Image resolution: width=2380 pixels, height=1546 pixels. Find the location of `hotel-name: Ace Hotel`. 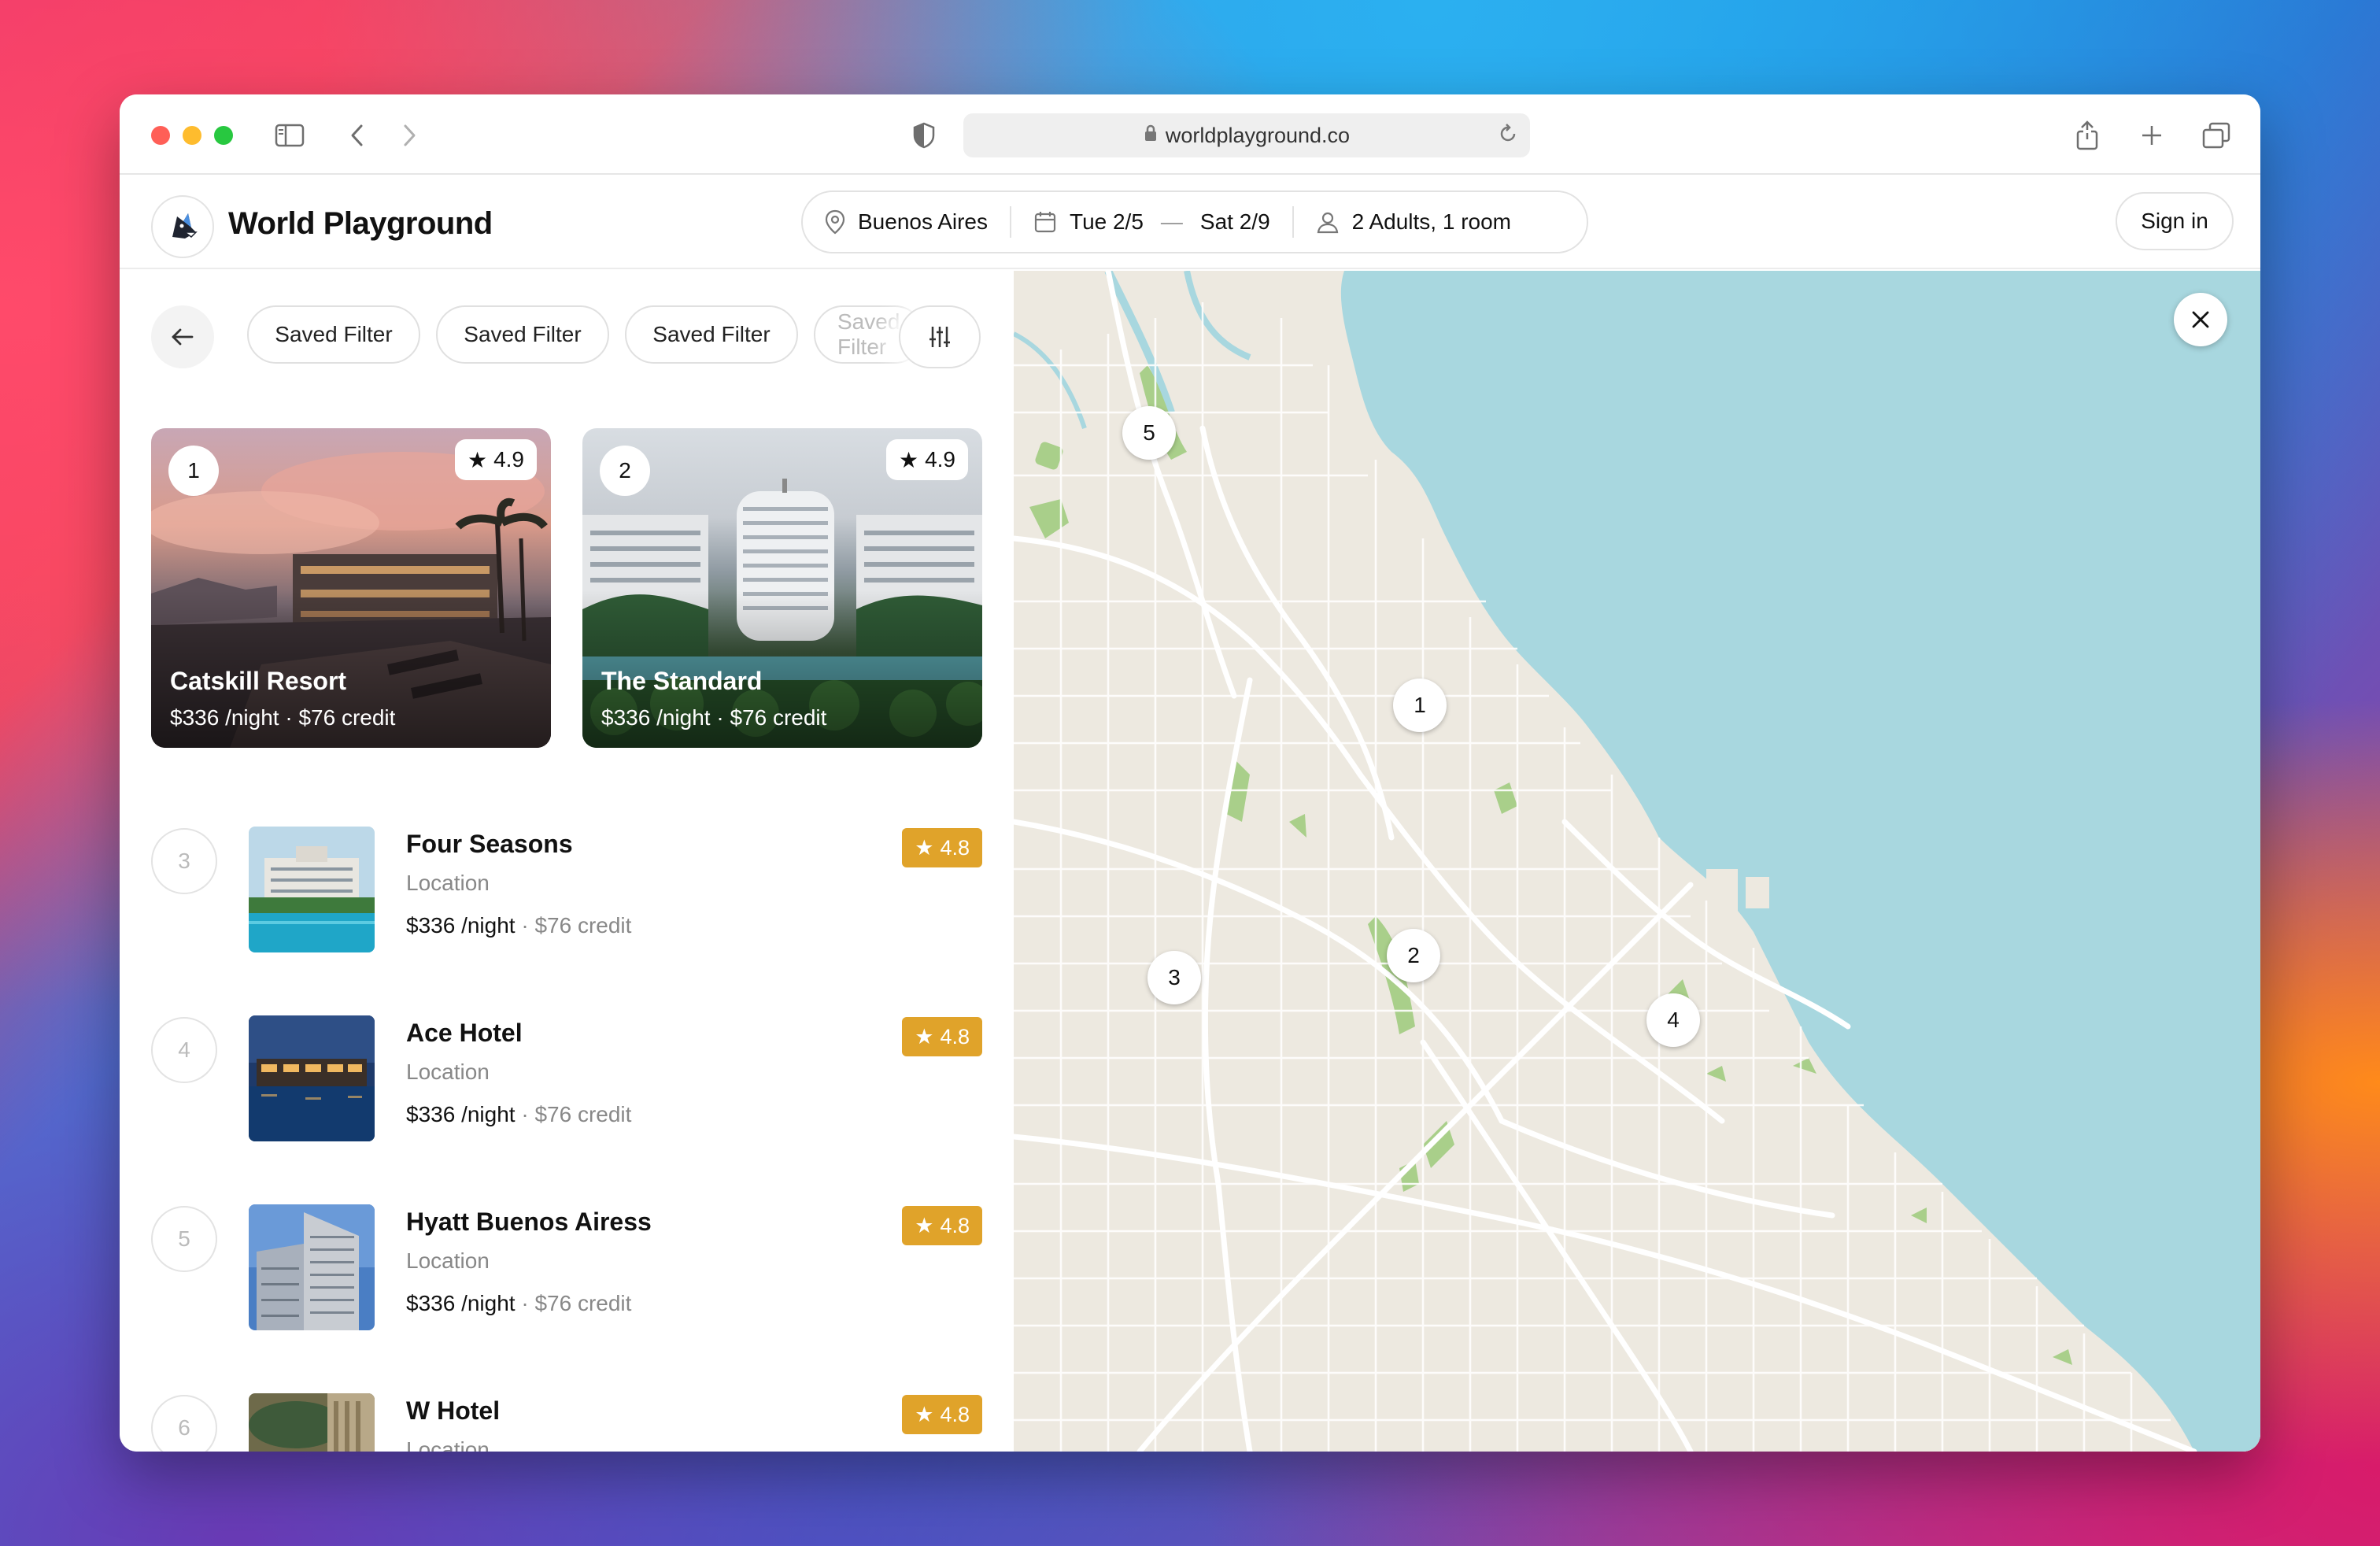

hotel-name: Ace Hotel is located at coordinates (464, 1033).